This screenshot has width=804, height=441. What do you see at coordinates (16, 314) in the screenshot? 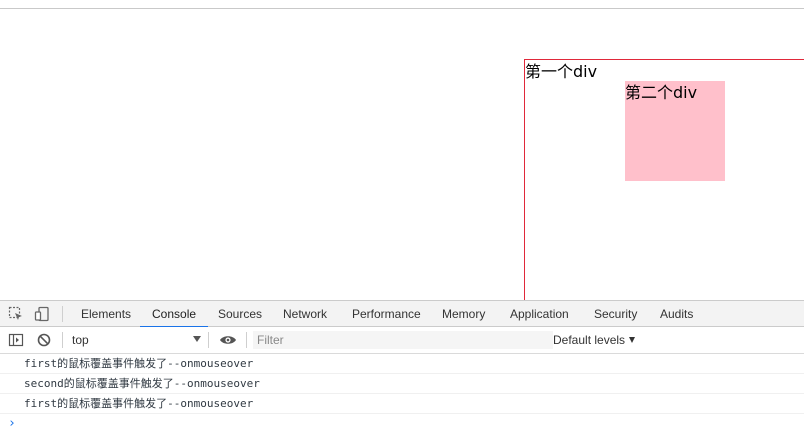
I see `inspect-element-icon` at bounding box center [16, 314].